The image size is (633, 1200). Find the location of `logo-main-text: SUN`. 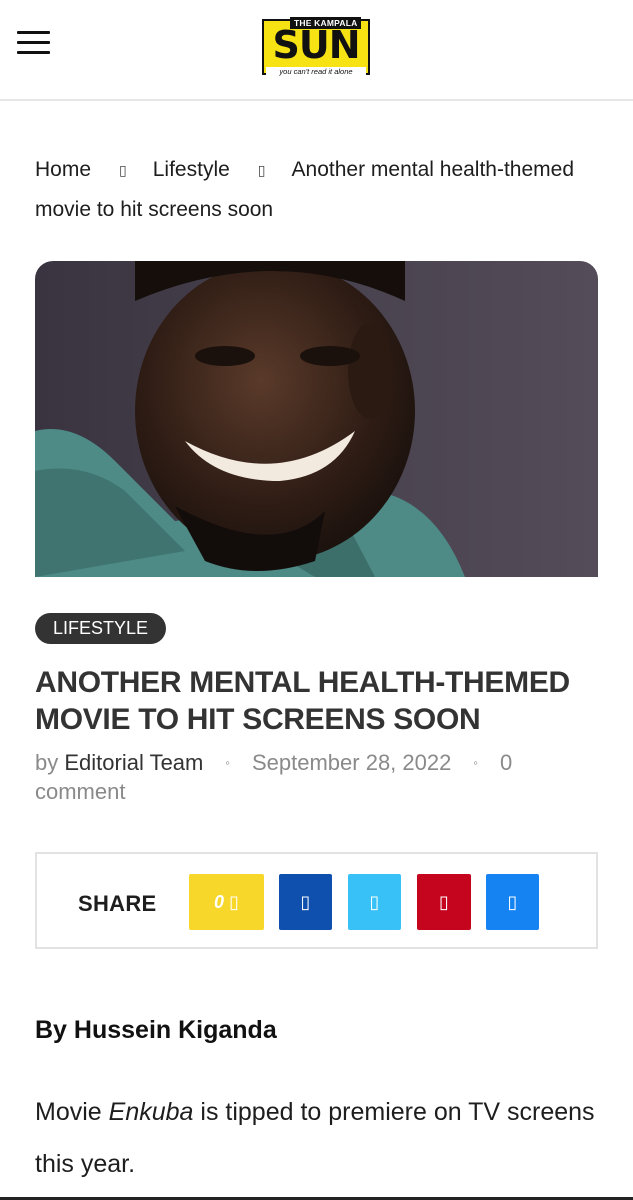

logo-main-text: SUN is located at coordinates (316, 45).